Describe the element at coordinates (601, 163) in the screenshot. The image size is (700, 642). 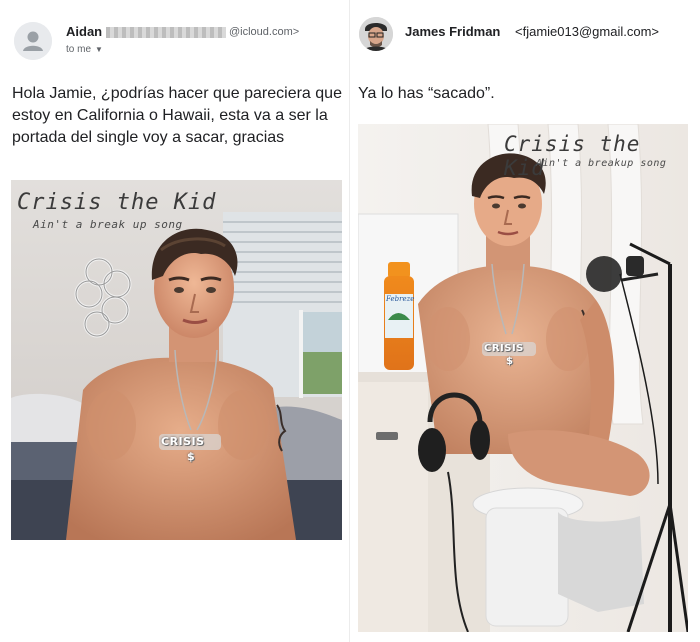
I see `edited-cover-subtitle: Ain't a breakup song` at that location.